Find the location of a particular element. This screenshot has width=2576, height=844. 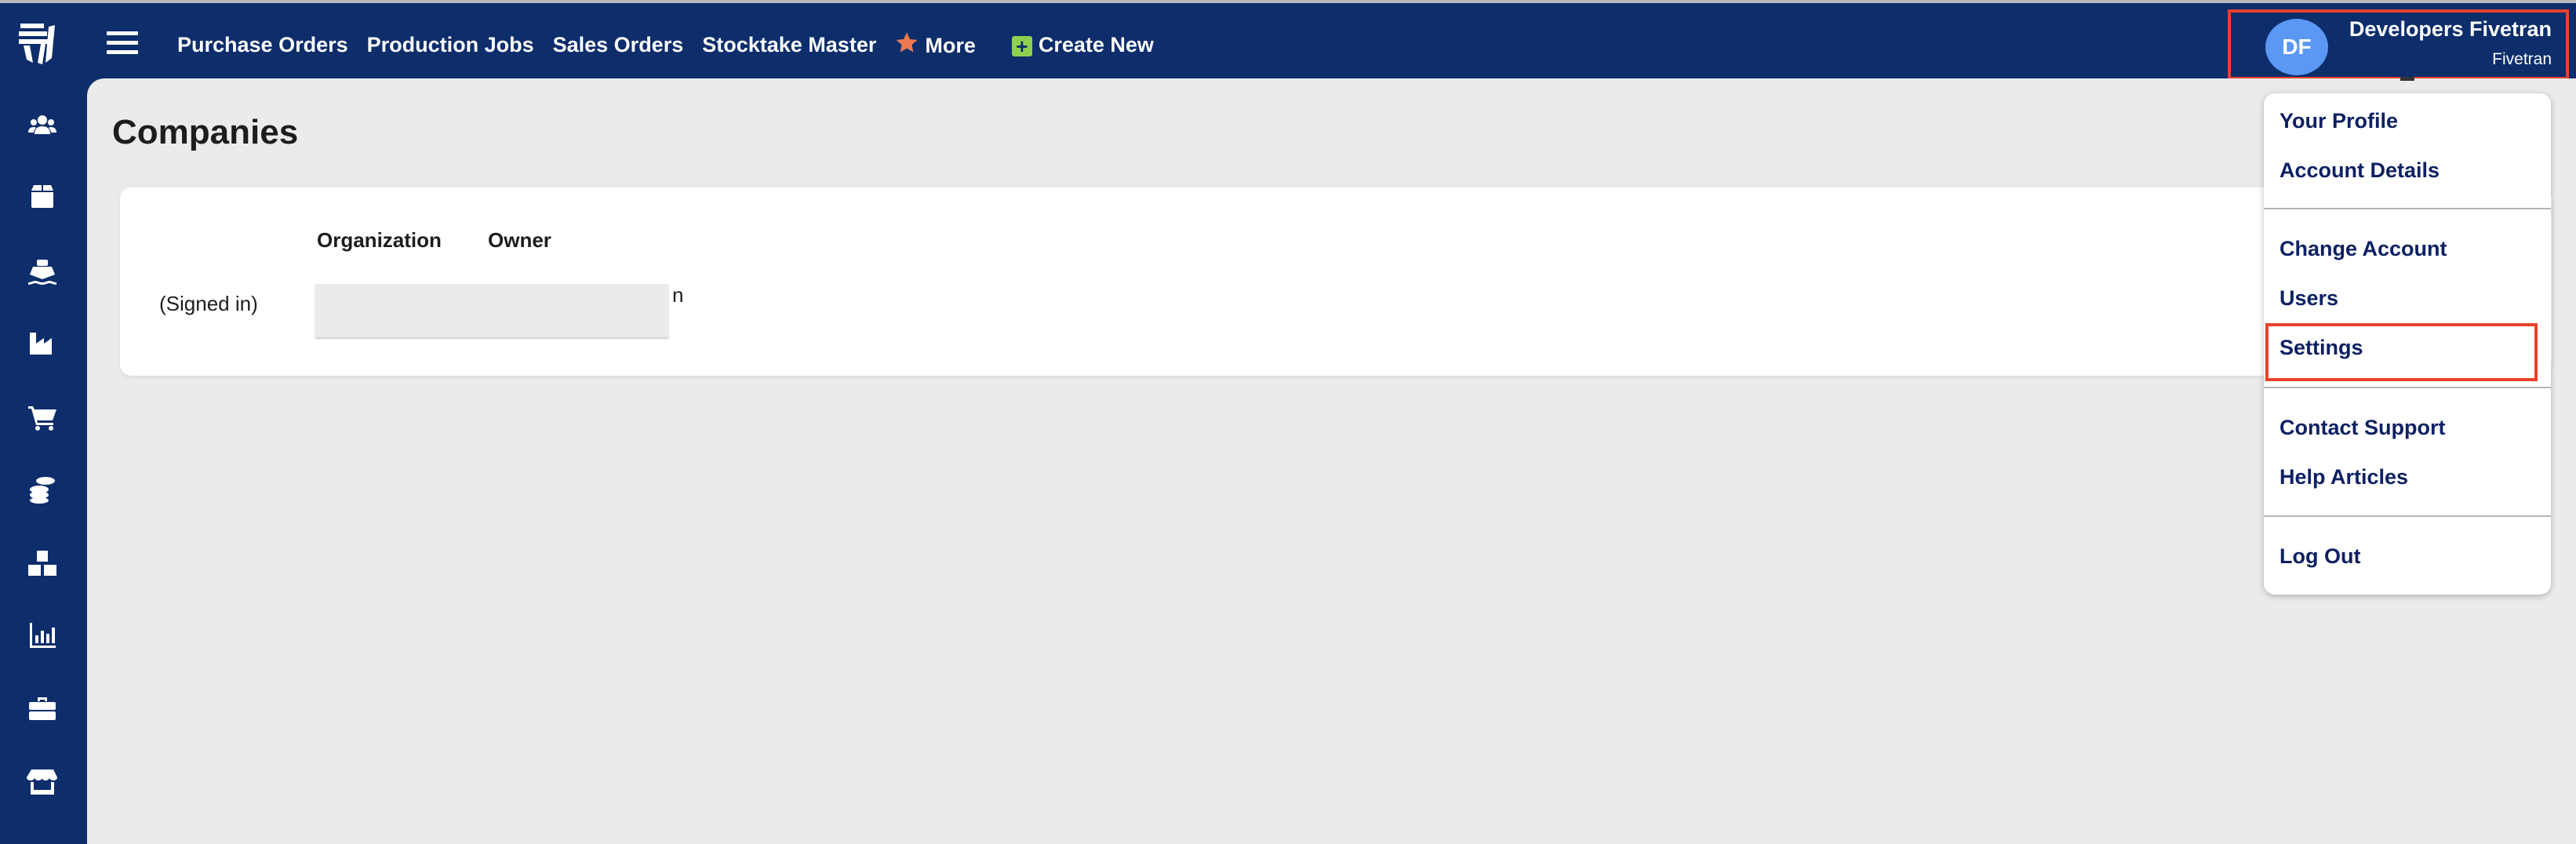

nav-stocktake-master: Stocktake Master is located at coordinates (789, 45).